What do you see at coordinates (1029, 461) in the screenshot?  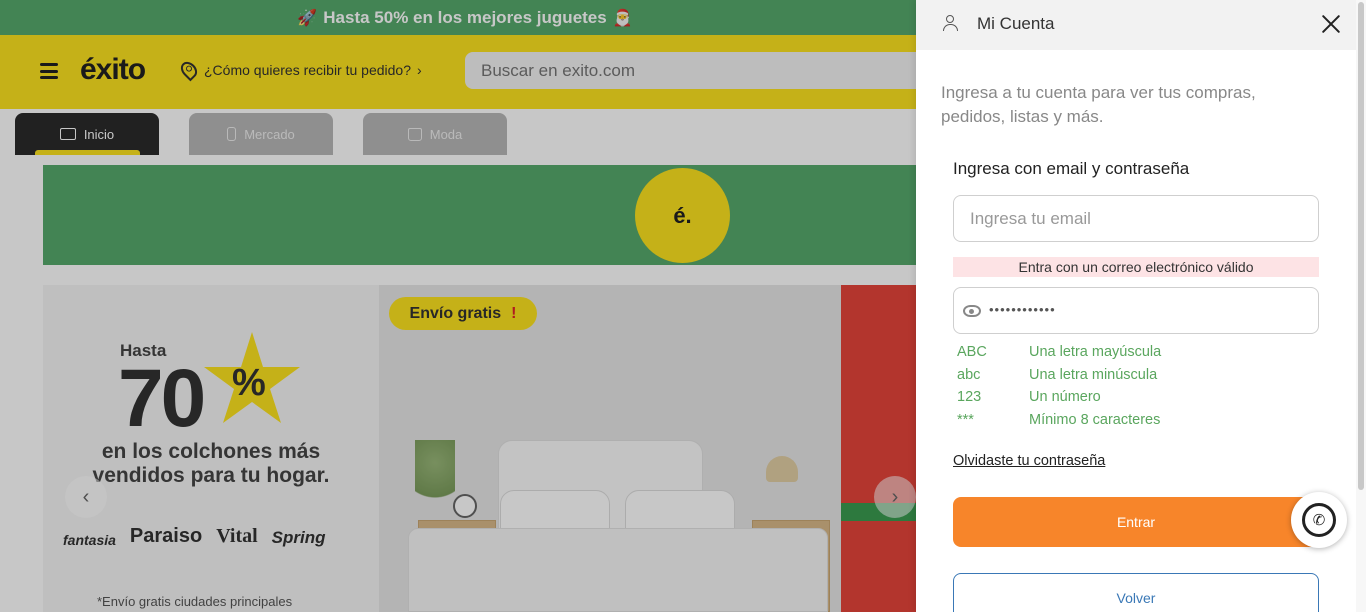 I see `forgot-password-link: Olvidaste tu contraseña` at bounding box center [1029, 461].